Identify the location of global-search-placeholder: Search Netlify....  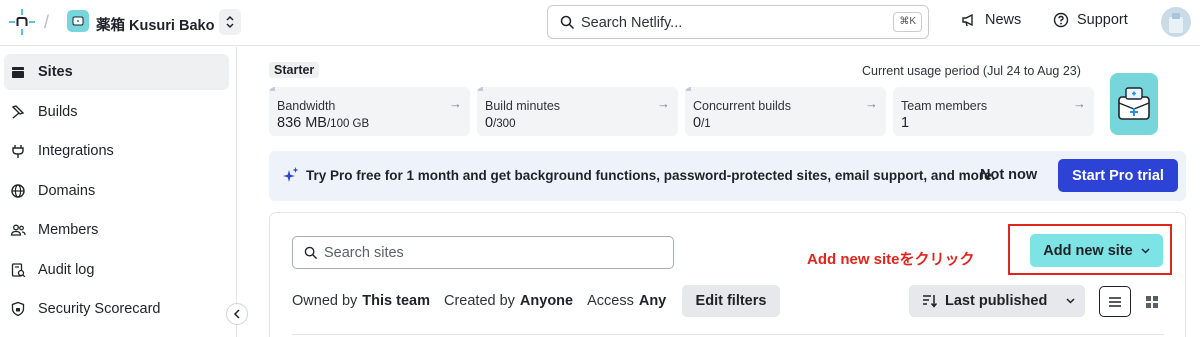
(632, 23).